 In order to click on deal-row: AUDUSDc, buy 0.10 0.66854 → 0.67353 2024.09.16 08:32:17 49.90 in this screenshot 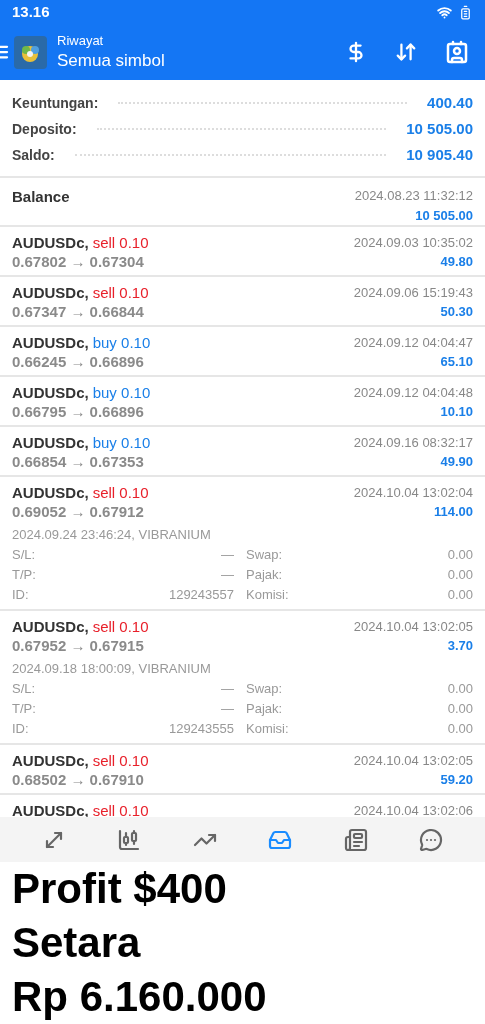, I will do `click(242, 452)`.